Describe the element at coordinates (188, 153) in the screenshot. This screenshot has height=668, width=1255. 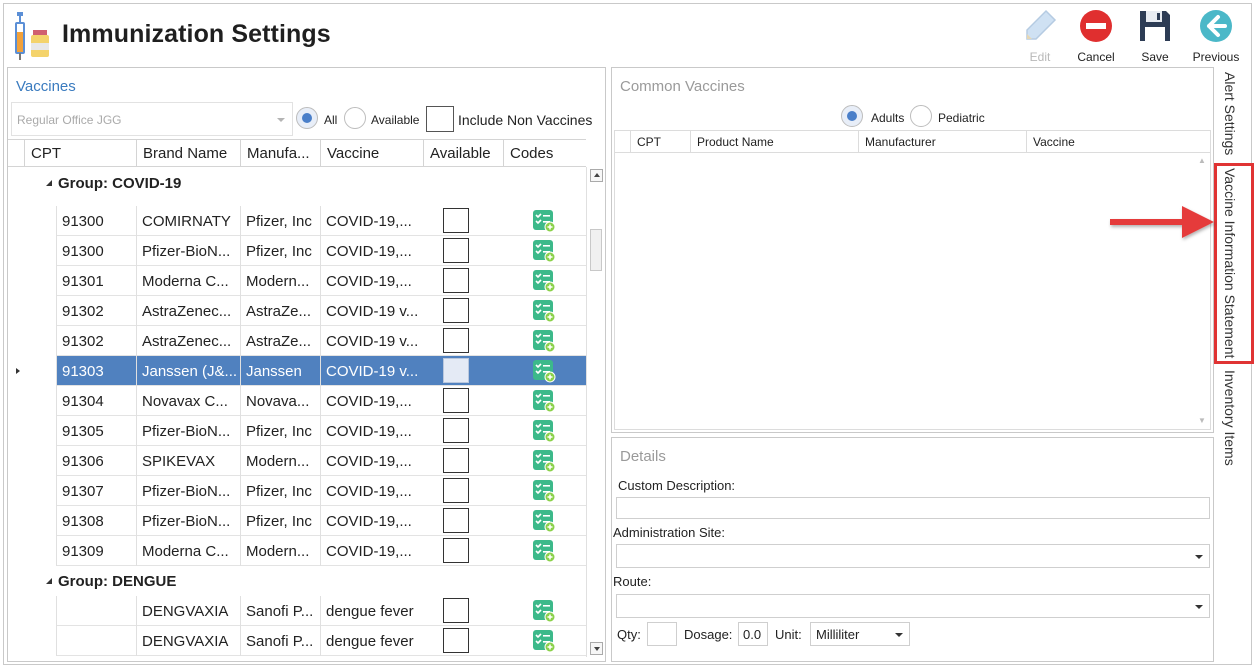
I see `column-header-brand-name: Brand Name` at that location.